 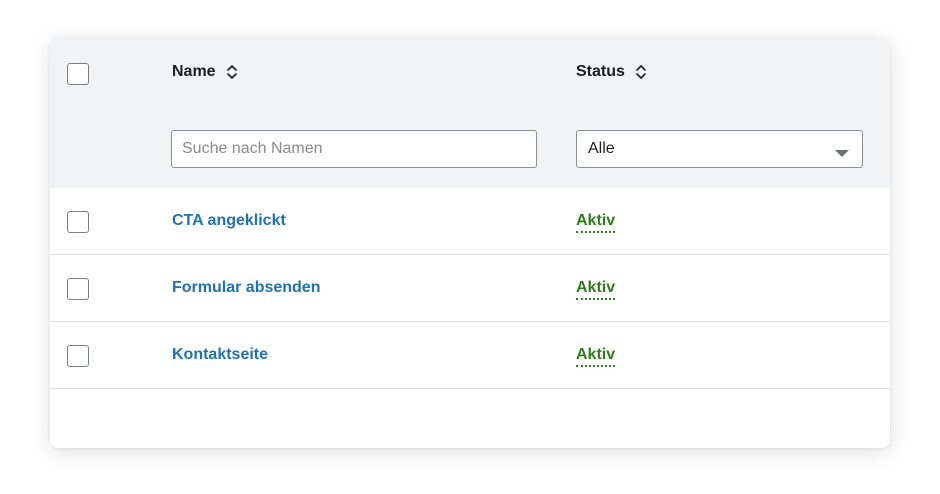 What do you see at coordinates (470, 355) in the screenshot?
I see `table-row: Kontaktseite Aktiv` at bounding box center [470, 355].